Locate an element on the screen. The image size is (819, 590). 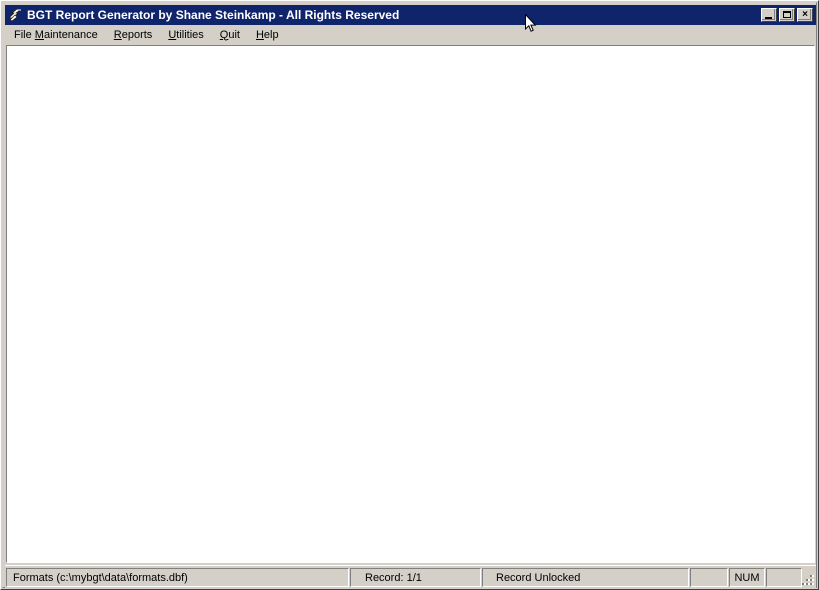
menu-item-quit: Quit is located at coordinates (233, 35).